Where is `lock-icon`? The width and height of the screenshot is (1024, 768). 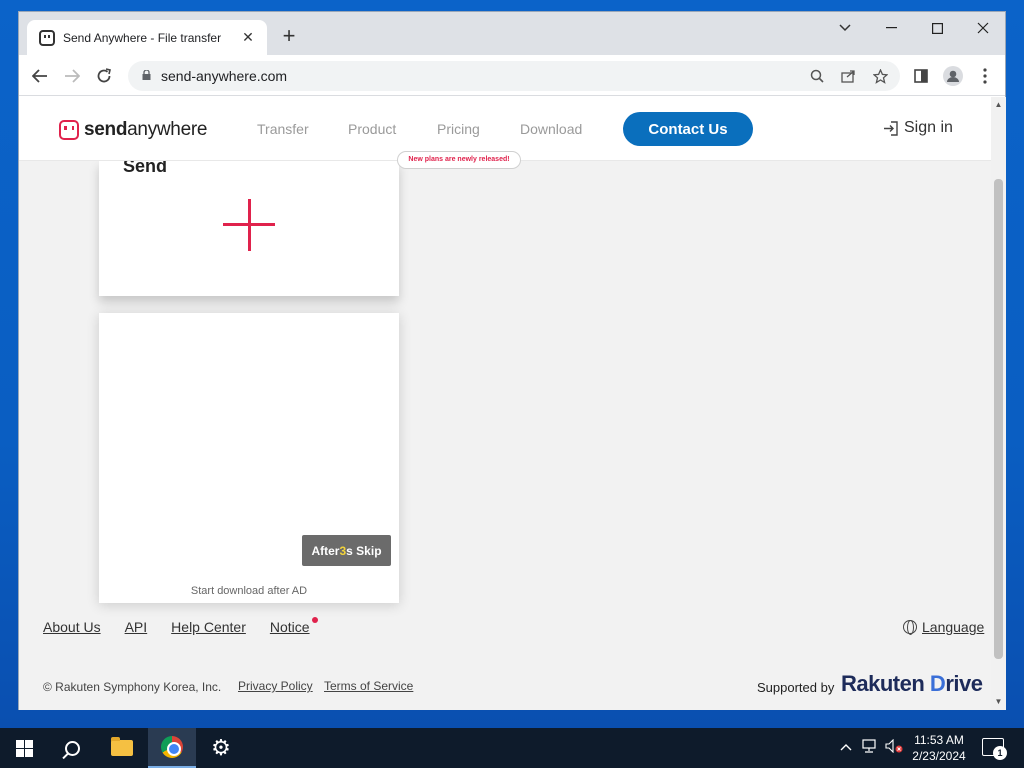 lock-icon is located at coordinates (146, 75).